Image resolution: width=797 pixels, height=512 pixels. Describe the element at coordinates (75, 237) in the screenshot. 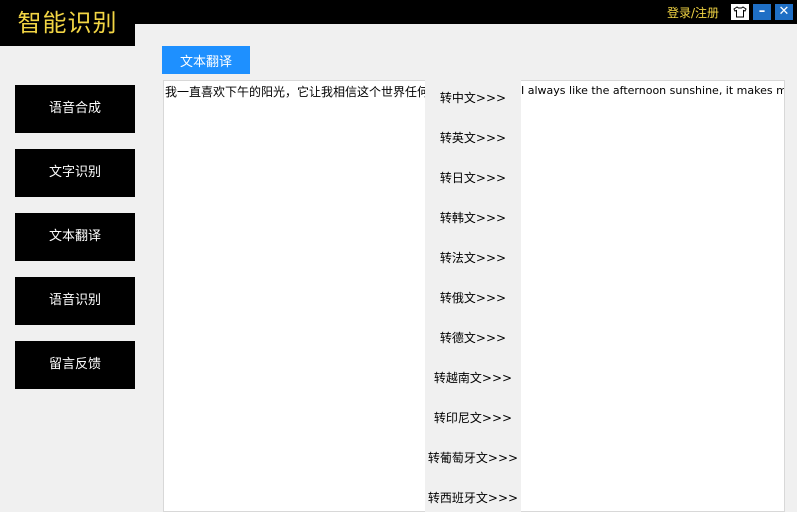

I see `sidebar-item-text-translation: 文本翻译` at that location.